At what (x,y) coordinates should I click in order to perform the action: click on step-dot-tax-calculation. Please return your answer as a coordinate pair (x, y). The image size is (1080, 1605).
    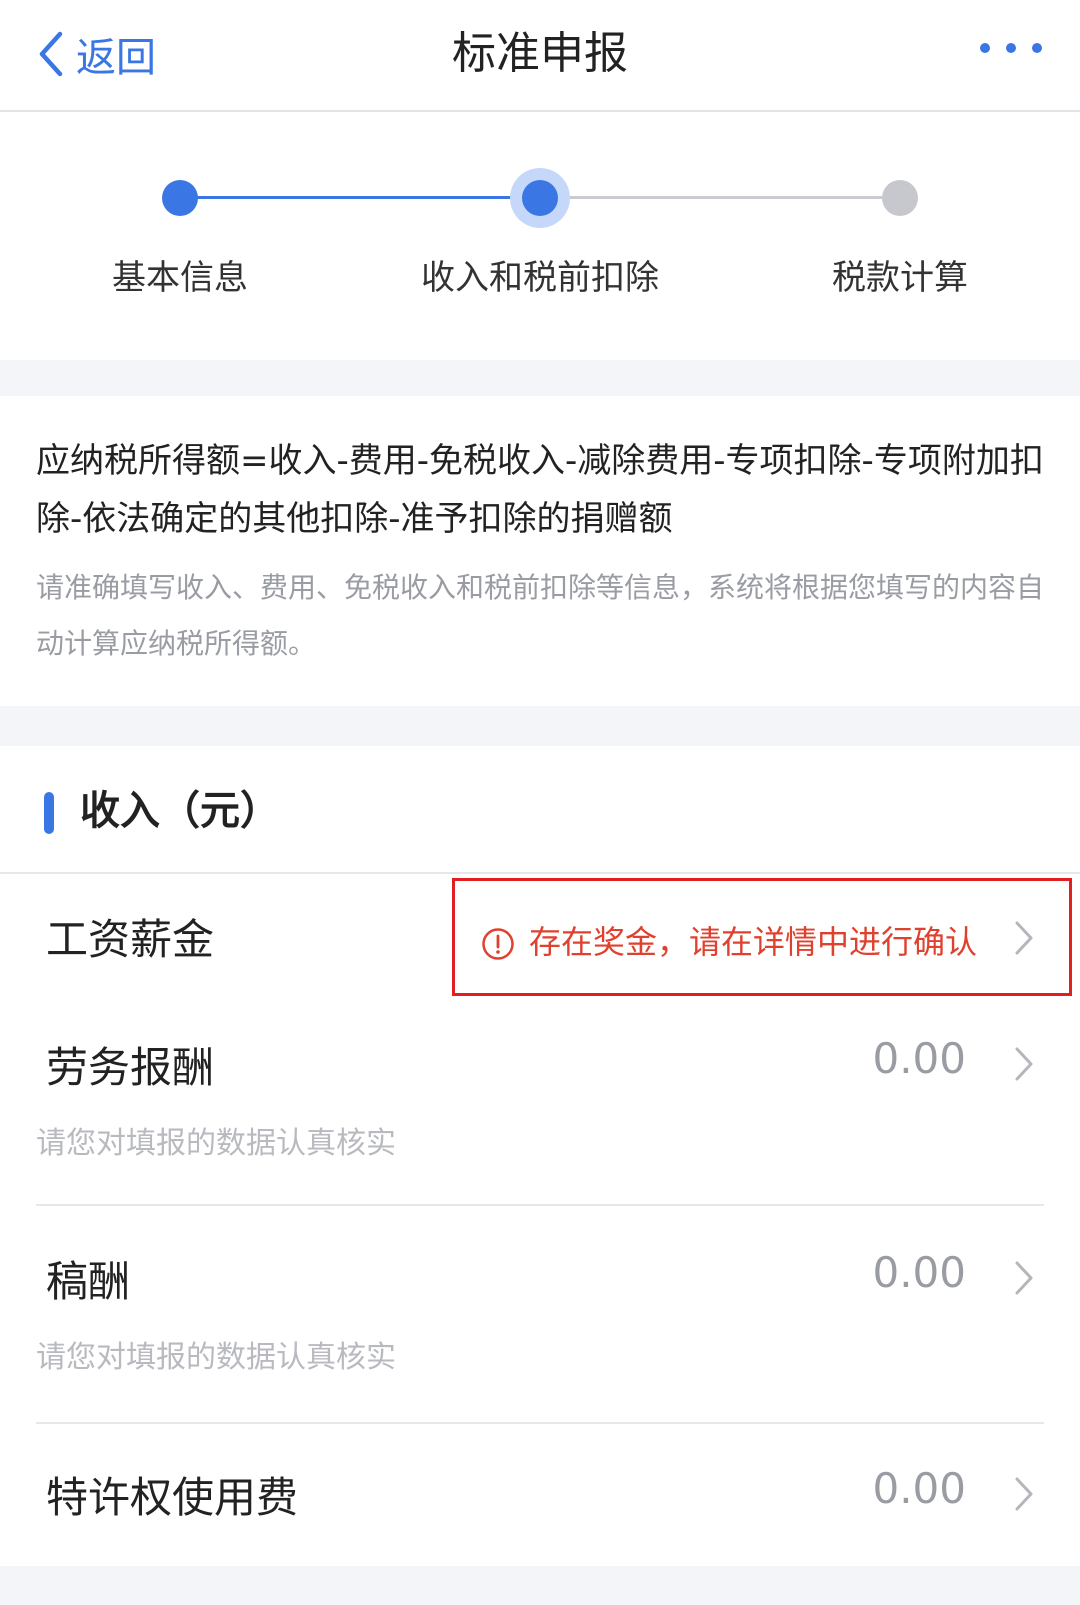
    Looking at the image, I should click on (900, 198).